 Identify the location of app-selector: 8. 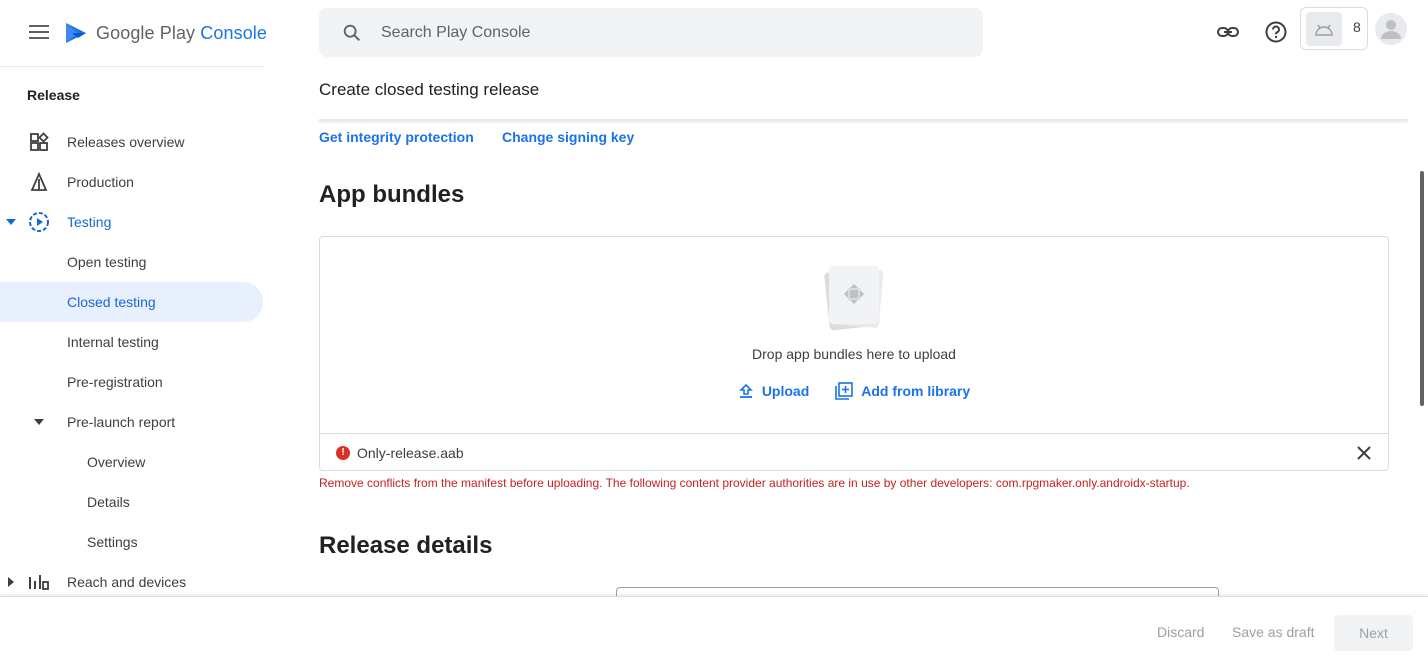
(1334, 28).